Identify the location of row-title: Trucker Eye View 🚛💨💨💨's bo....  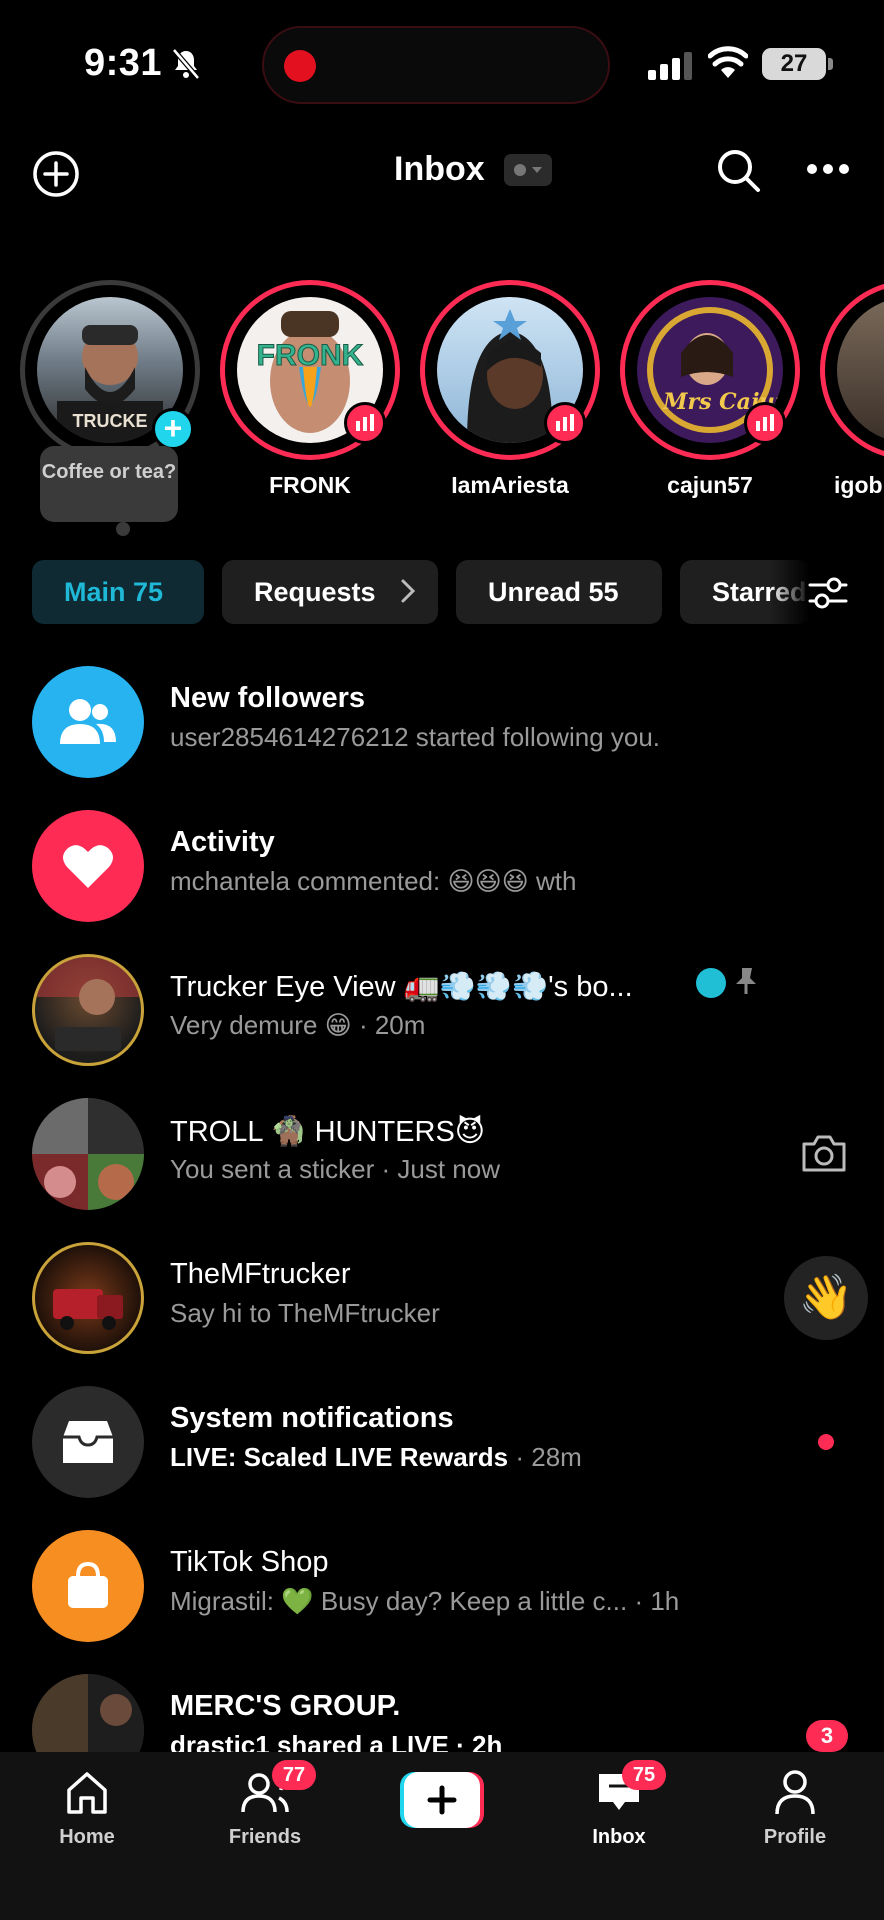
(401, 987).